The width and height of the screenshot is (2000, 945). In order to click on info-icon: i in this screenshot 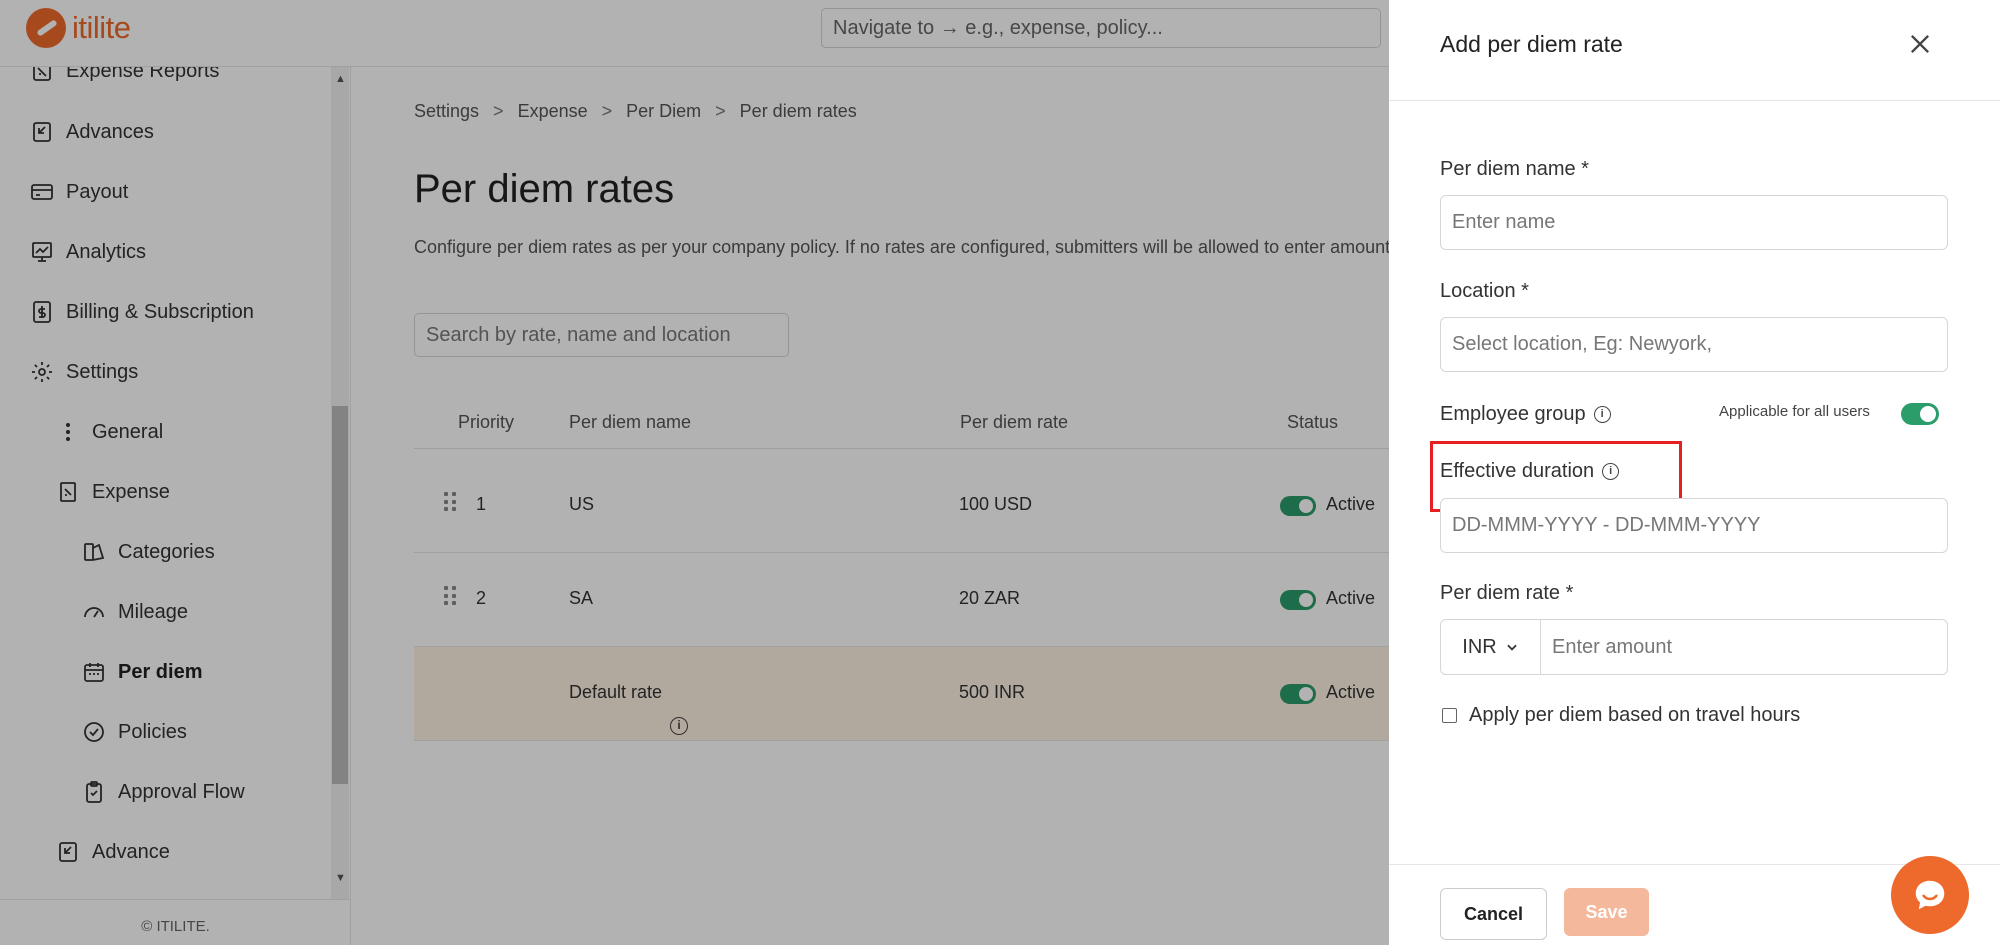, I will do `click(1602, 415)`.